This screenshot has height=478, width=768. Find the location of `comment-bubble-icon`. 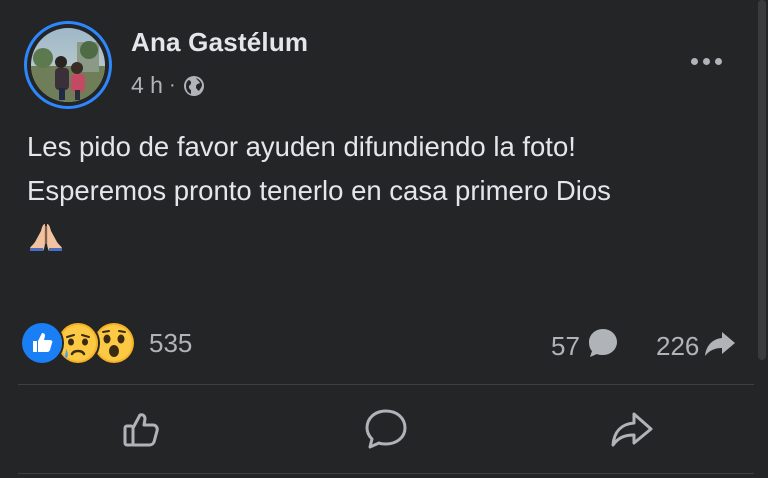

comment-bubble-icon is located at coordinates (603, 346).